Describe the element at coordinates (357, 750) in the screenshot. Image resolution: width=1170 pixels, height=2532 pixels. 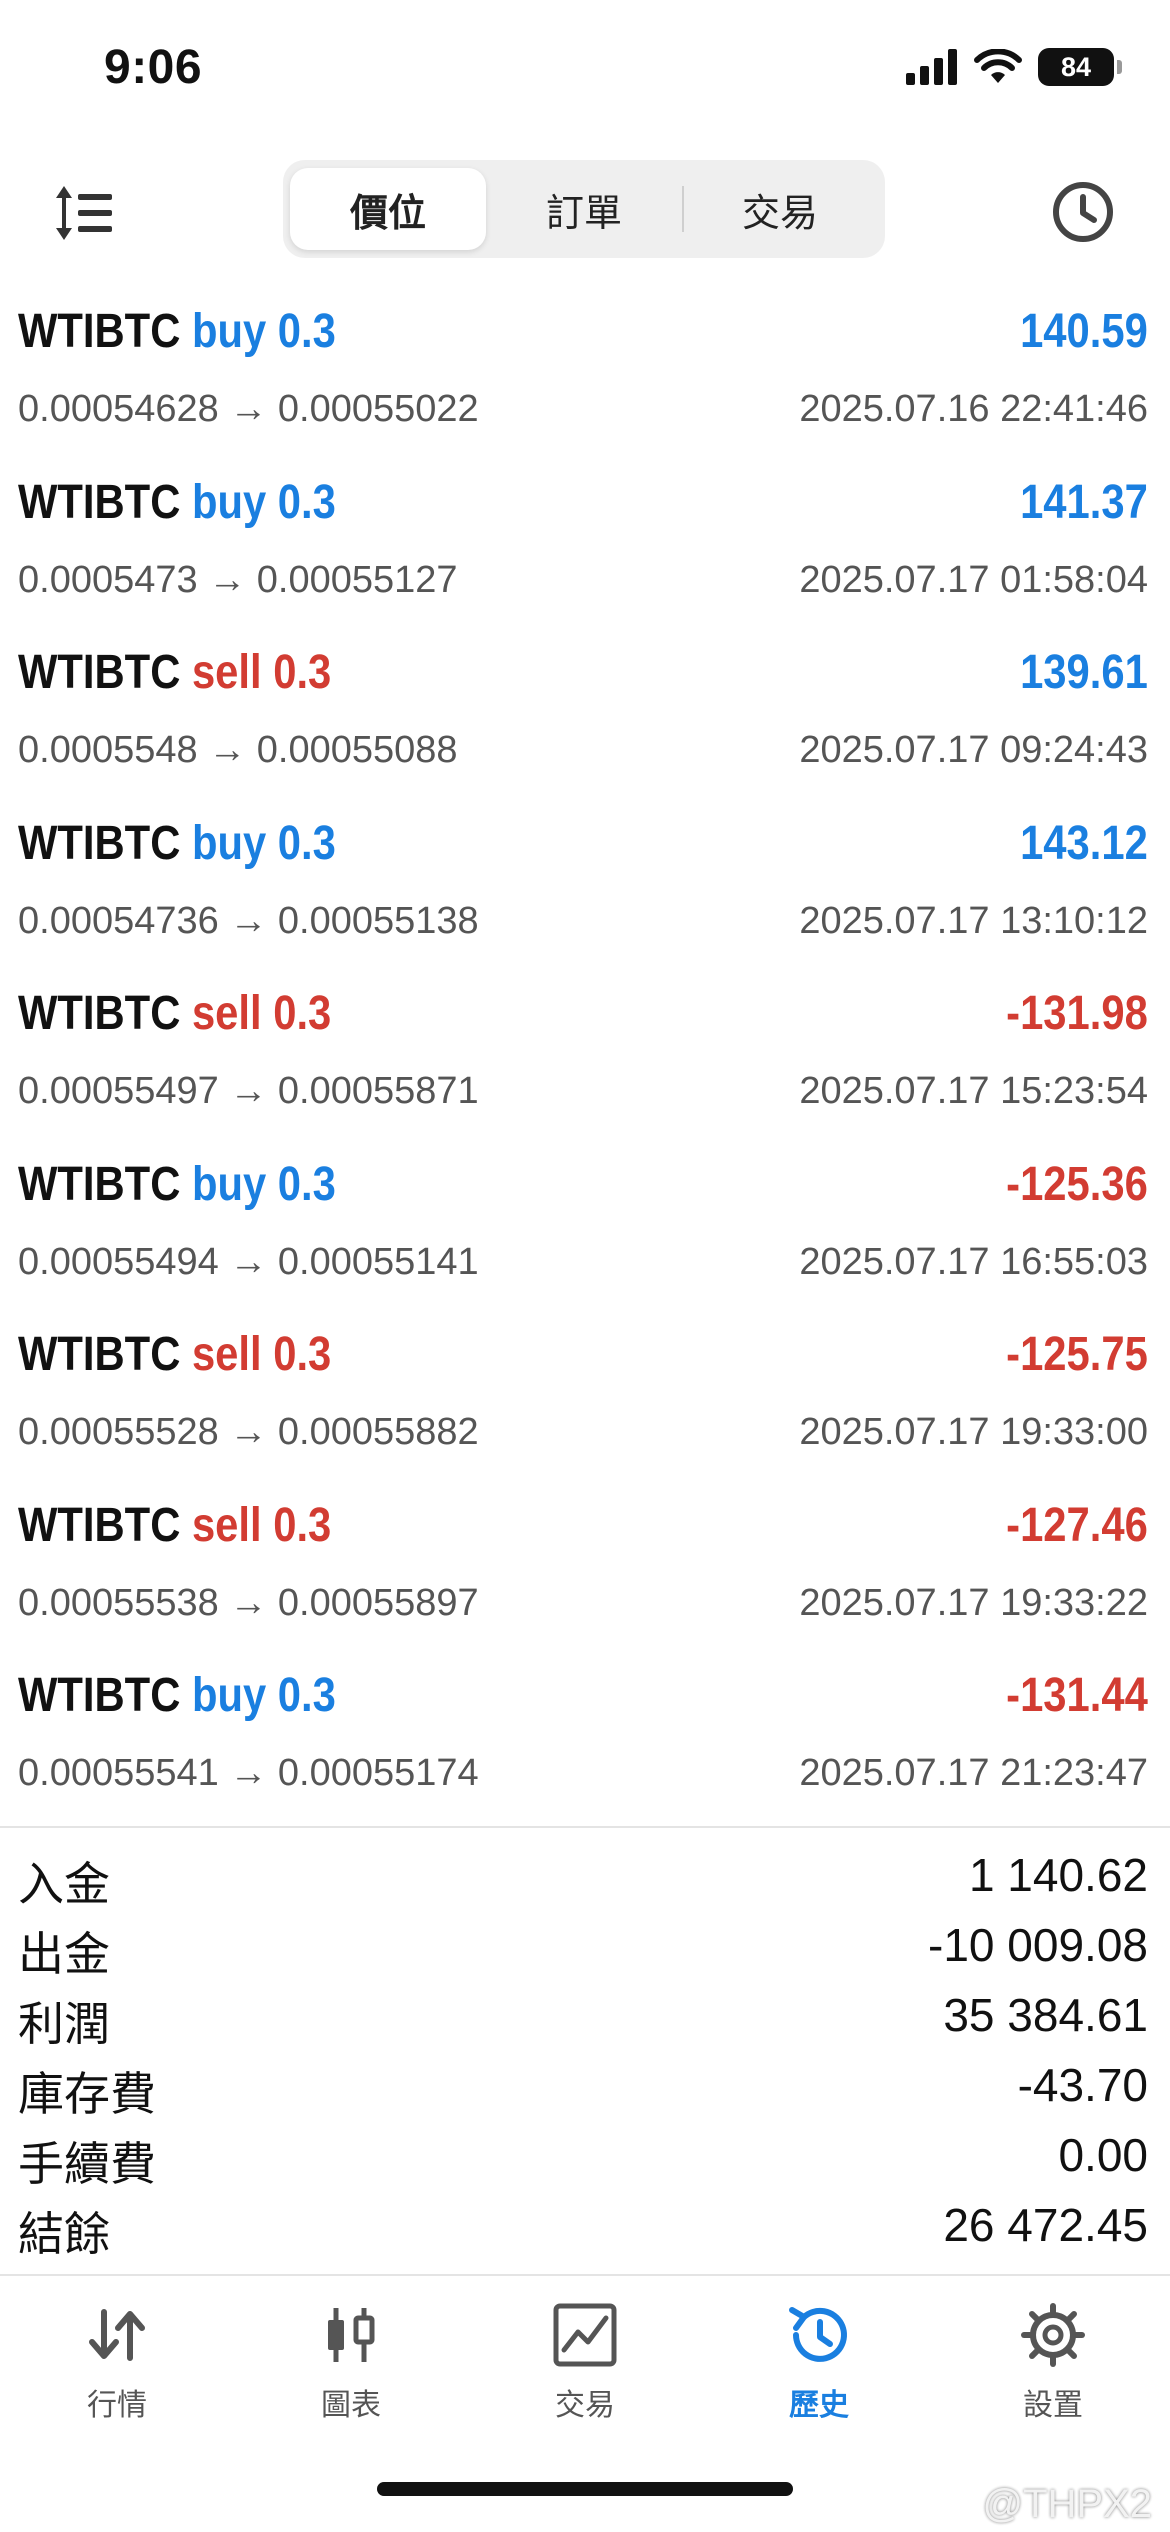
I see `close-price: 0.00055088` at that location.